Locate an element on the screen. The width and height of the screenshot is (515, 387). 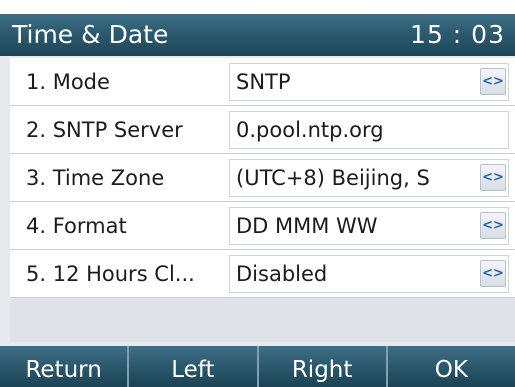
mode-select: SNTP <> is located at coordinates (369, 82).